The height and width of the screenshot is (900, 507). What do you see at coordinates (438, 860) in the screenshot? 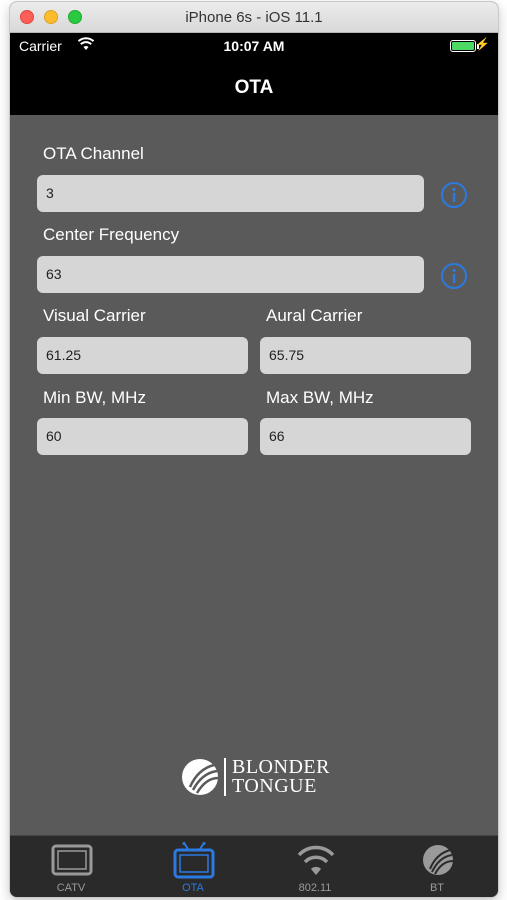
I see `bt-logo-icon` at bounding box center [438, 860].